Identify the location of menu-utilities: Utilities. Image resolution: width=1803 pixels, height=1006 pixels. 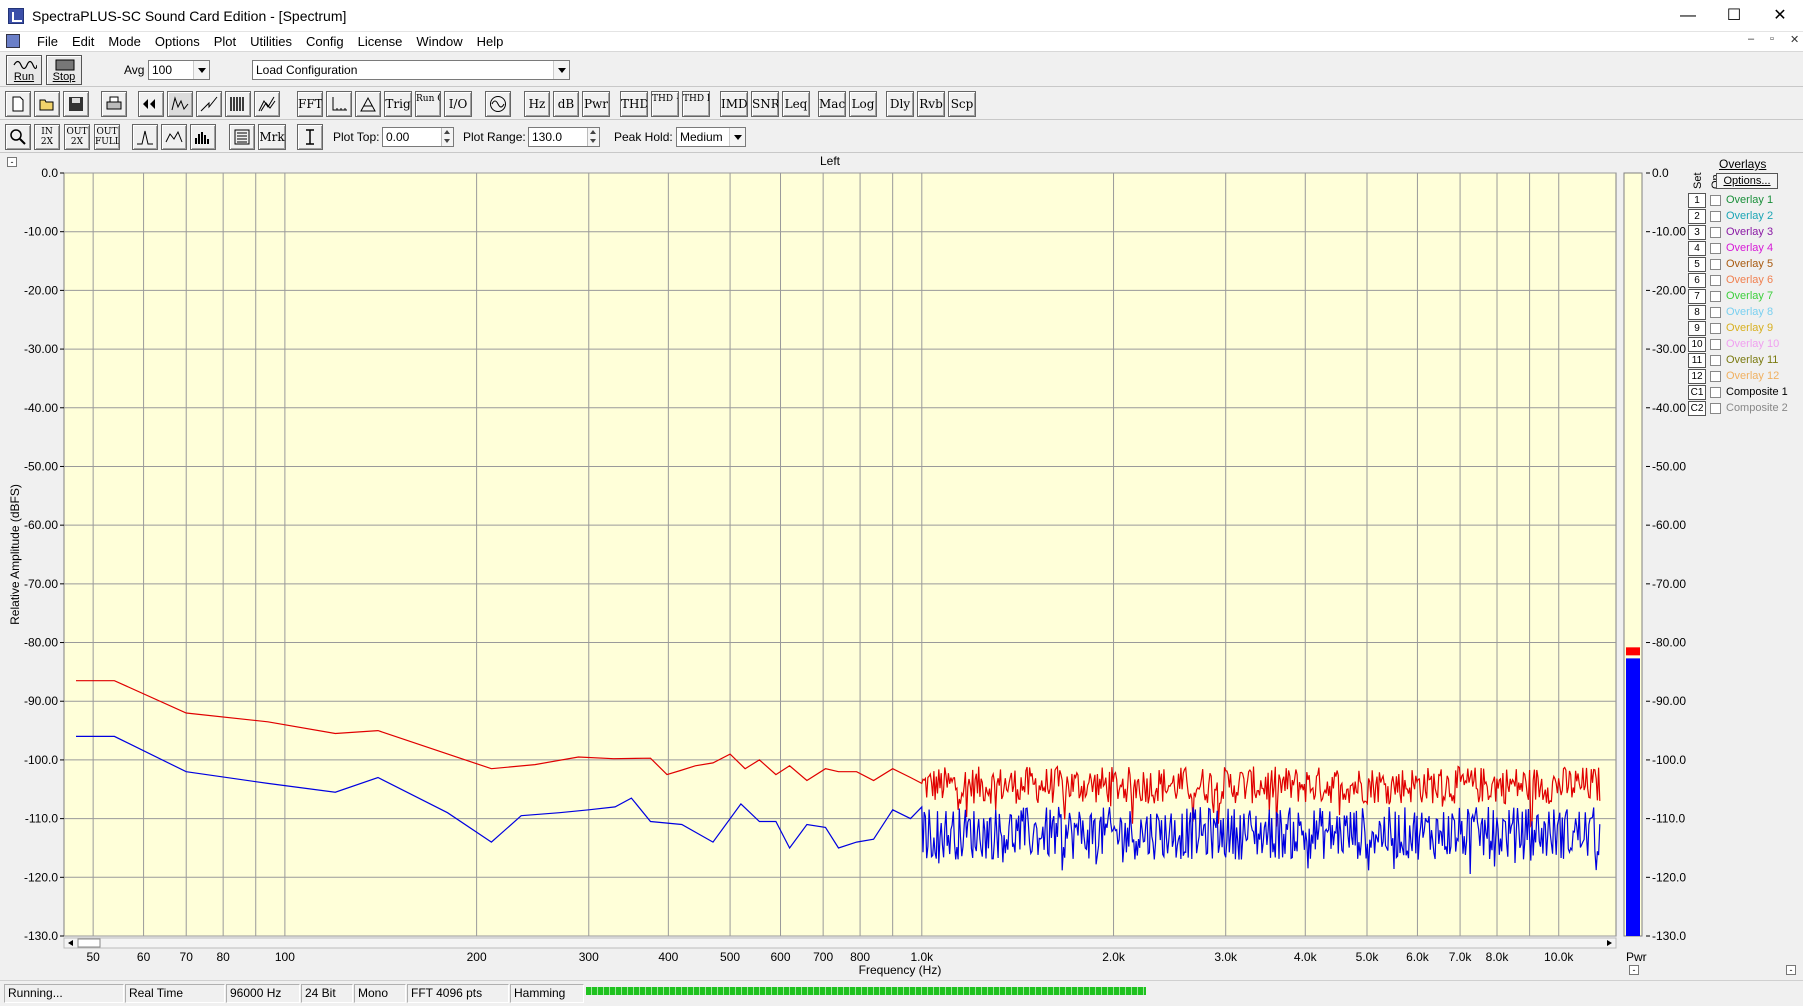
(271, 42).